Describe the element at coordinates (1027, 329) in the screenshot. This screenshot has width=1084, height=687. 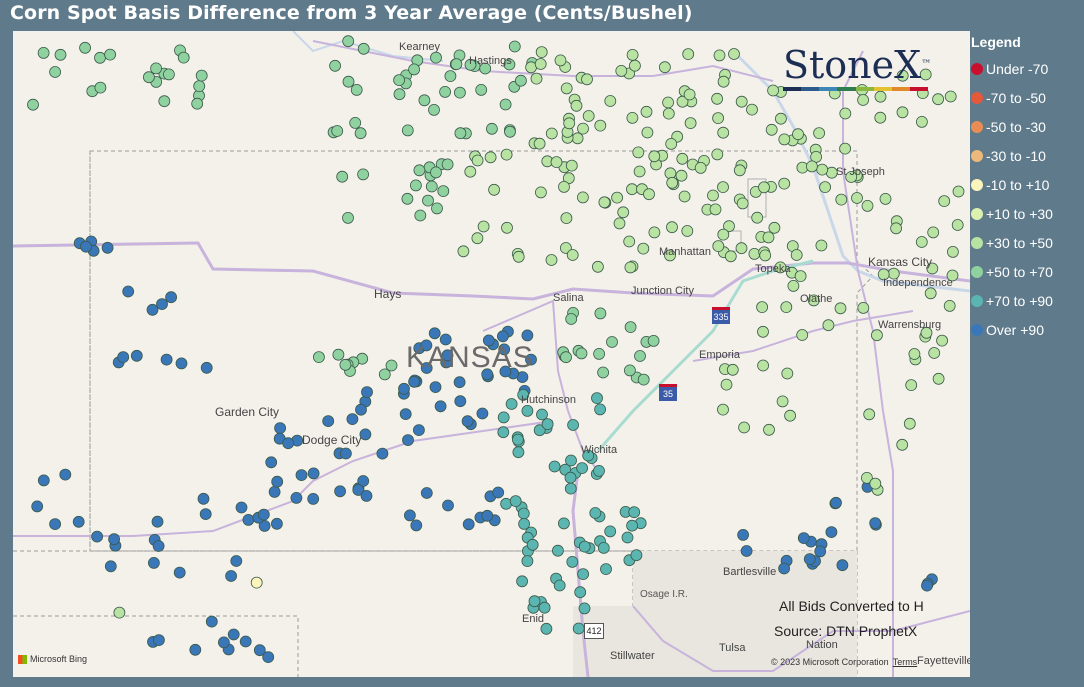
I see `legend-item: Over +90` at that location.